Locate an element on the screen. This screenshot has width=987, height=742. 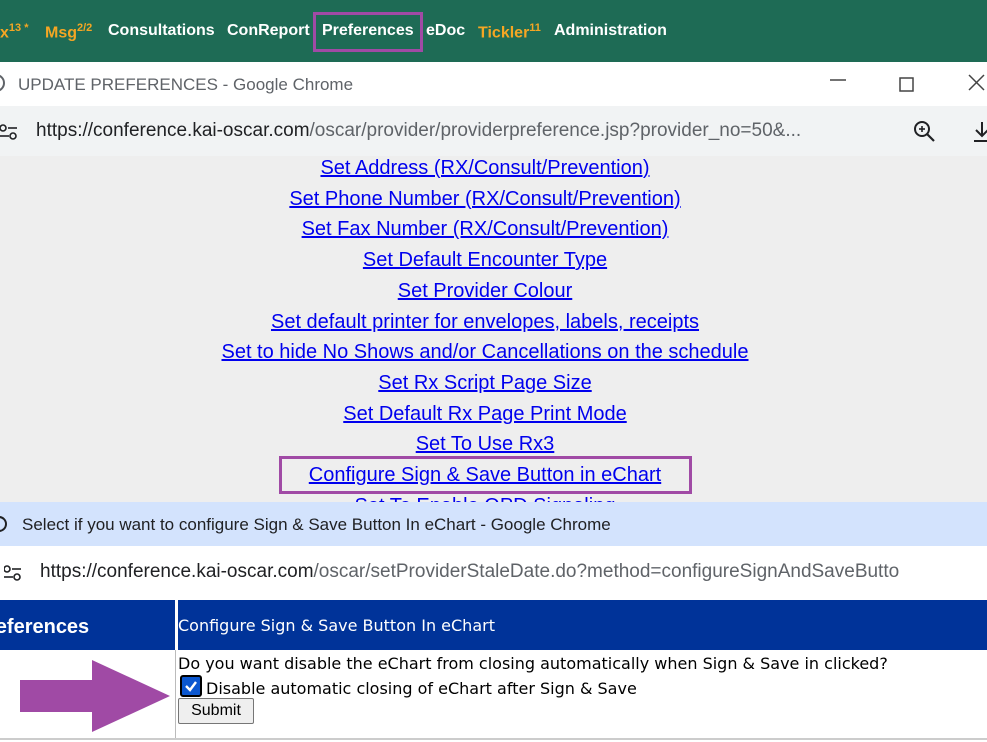
link-set-fax-number: Set Fax Number (RX/Consult/Prevention) is located at coordinates (485, 229).